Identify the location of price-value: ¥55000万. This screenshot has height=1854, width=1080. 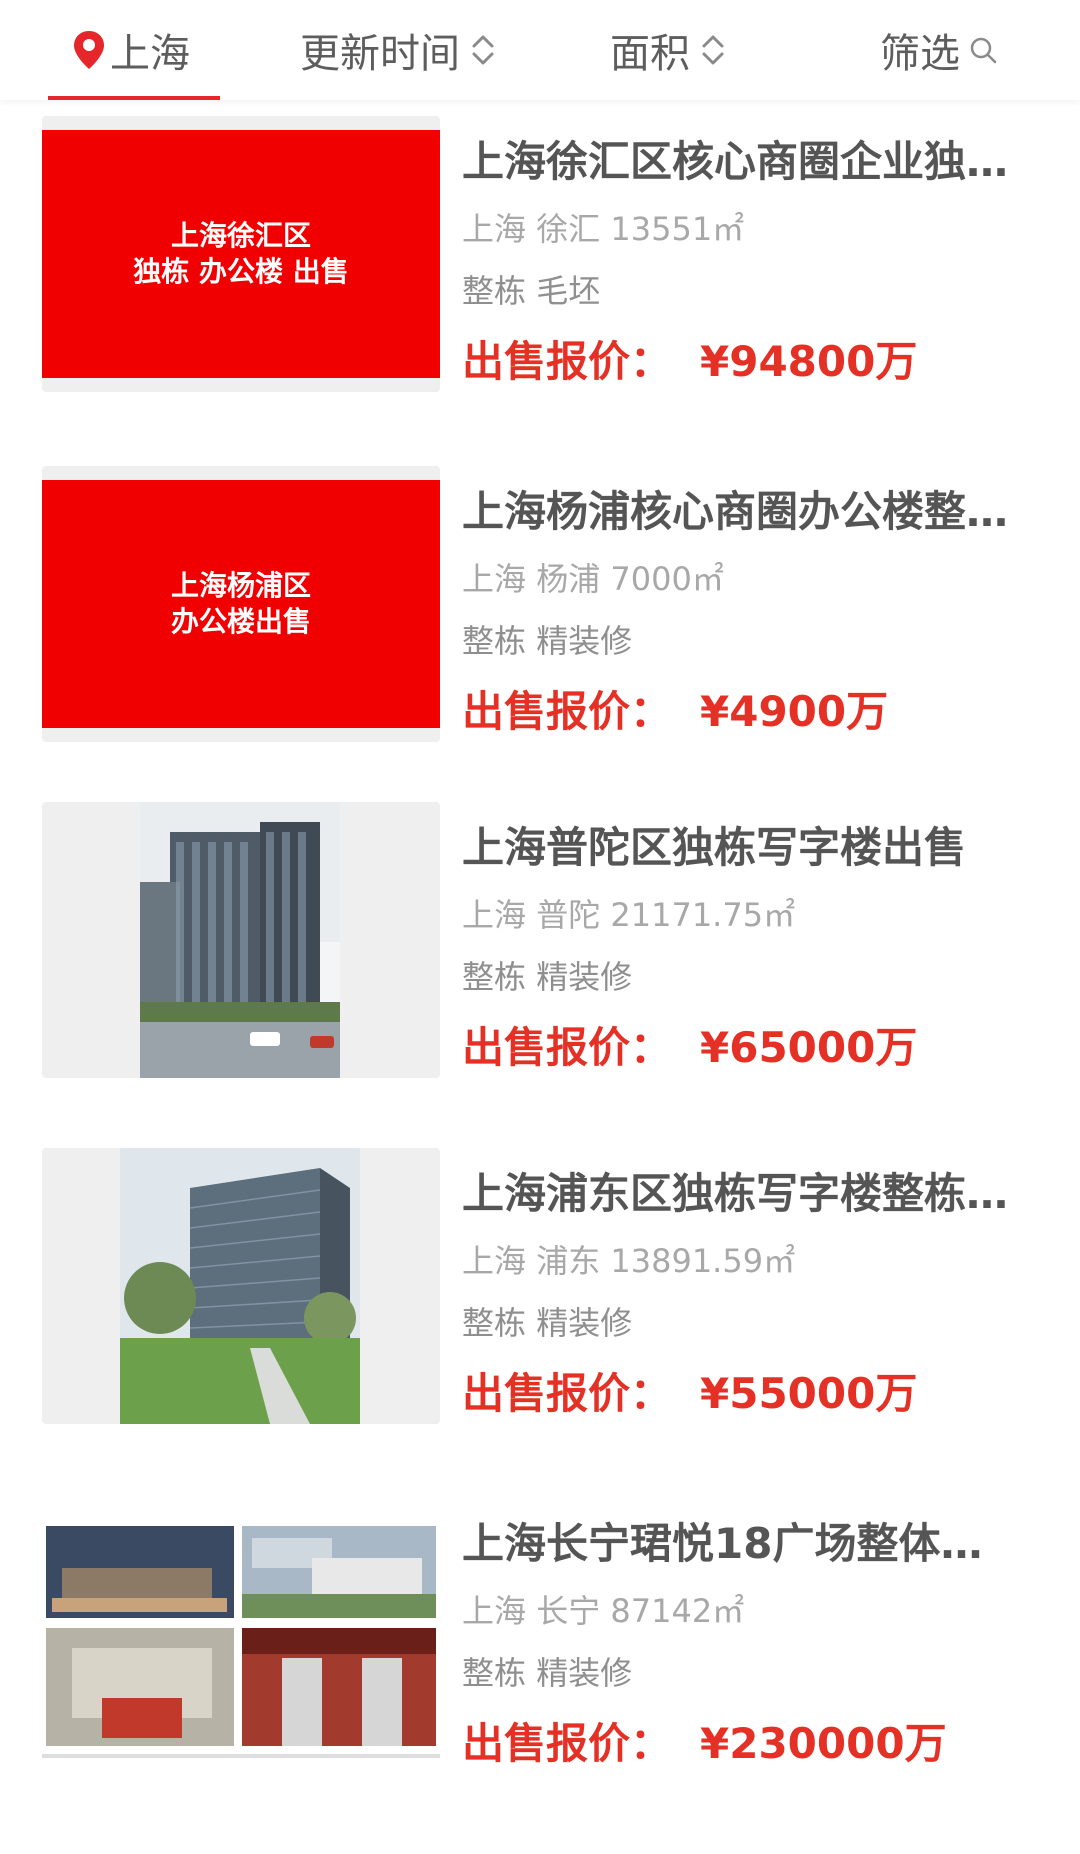
(809, 1393).